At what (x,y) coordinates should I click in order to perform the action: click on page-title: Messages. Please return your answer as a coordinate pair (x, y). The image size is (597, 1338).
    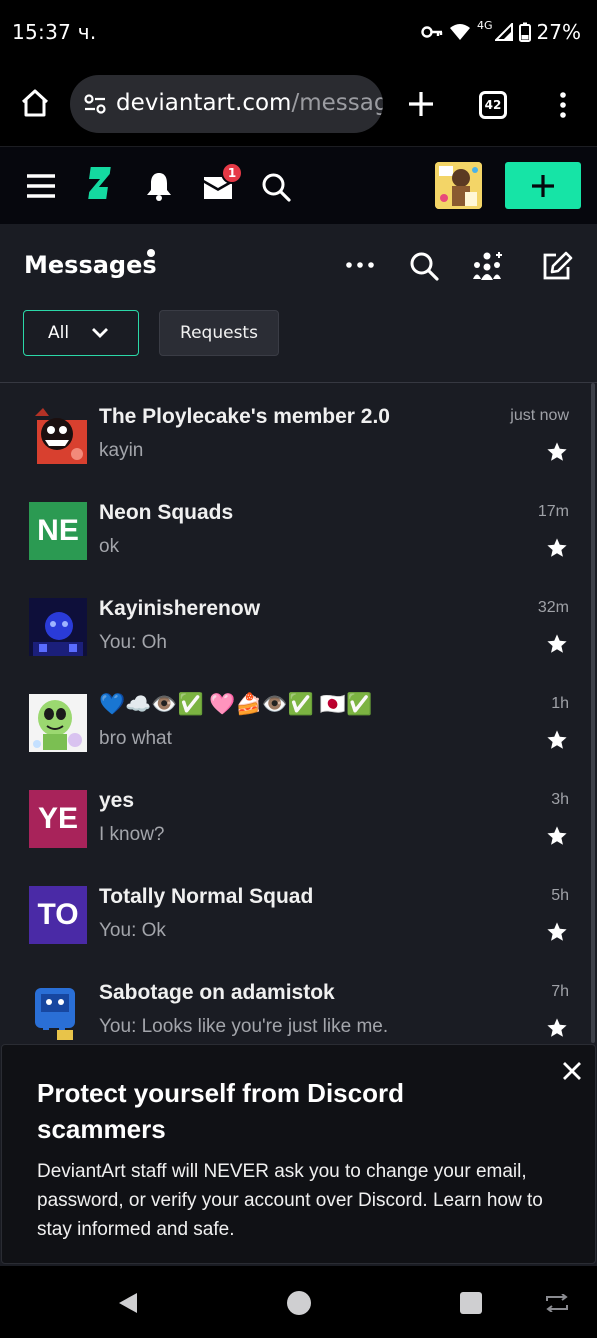
    Looking at the image, I should click on (90, 265).